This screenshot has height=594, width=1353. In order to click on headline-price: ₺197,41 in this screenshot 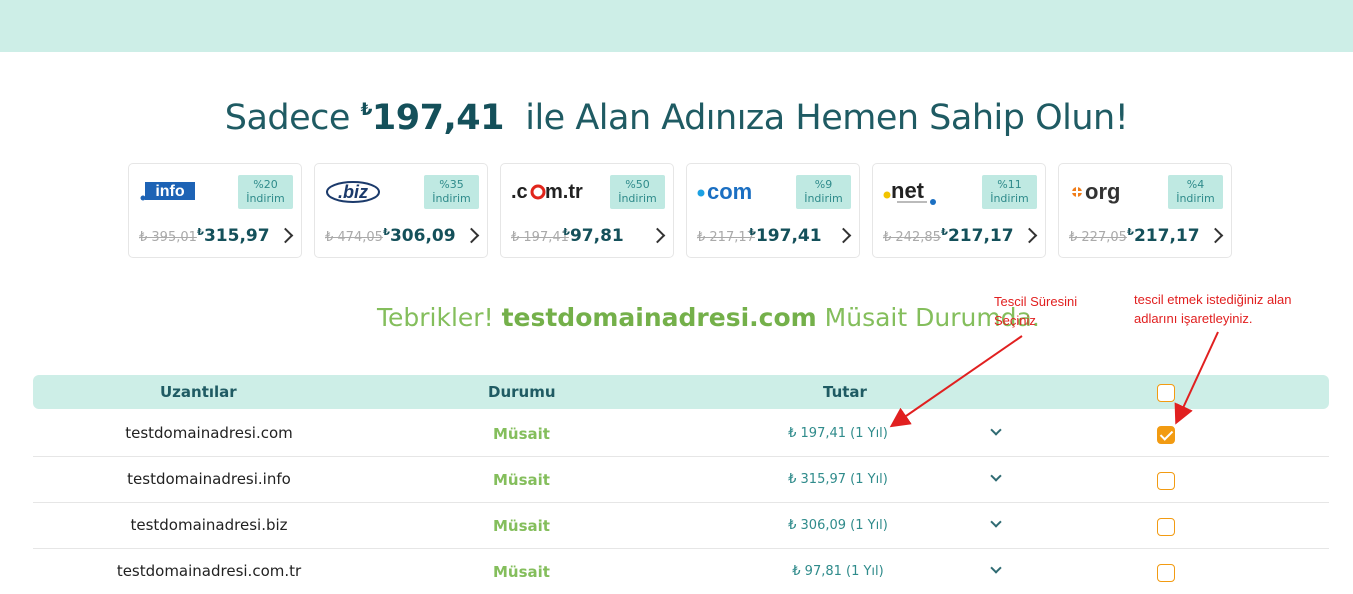, I will do `click(432, 118)`.